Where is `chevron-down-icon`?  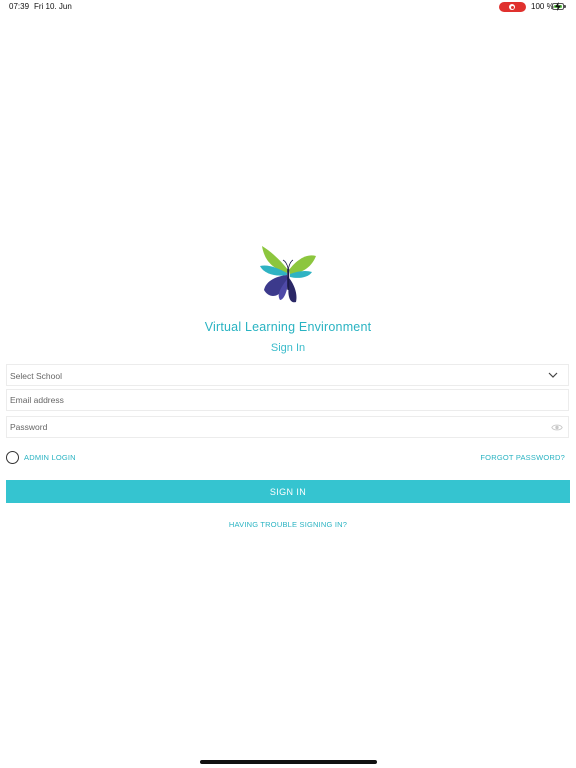 chevron-down-icon is located at coordinates (553, 375).